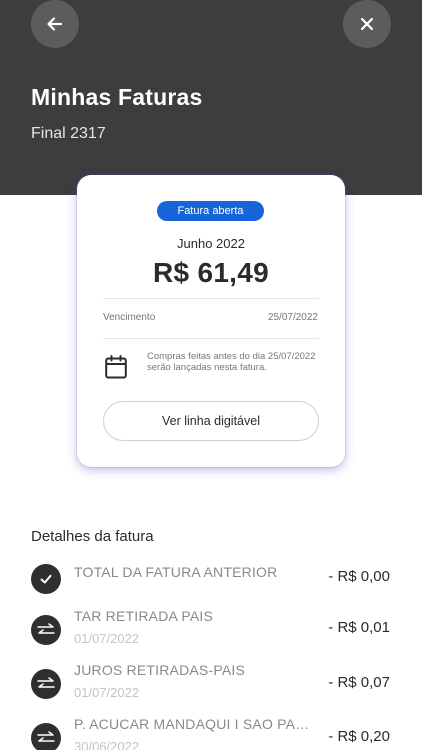 The width and height of the screenshot is (422, 750). I want to click on item-description: P. ACUCAR MANDAQUI I SAO PAULO, so click(193, 724).